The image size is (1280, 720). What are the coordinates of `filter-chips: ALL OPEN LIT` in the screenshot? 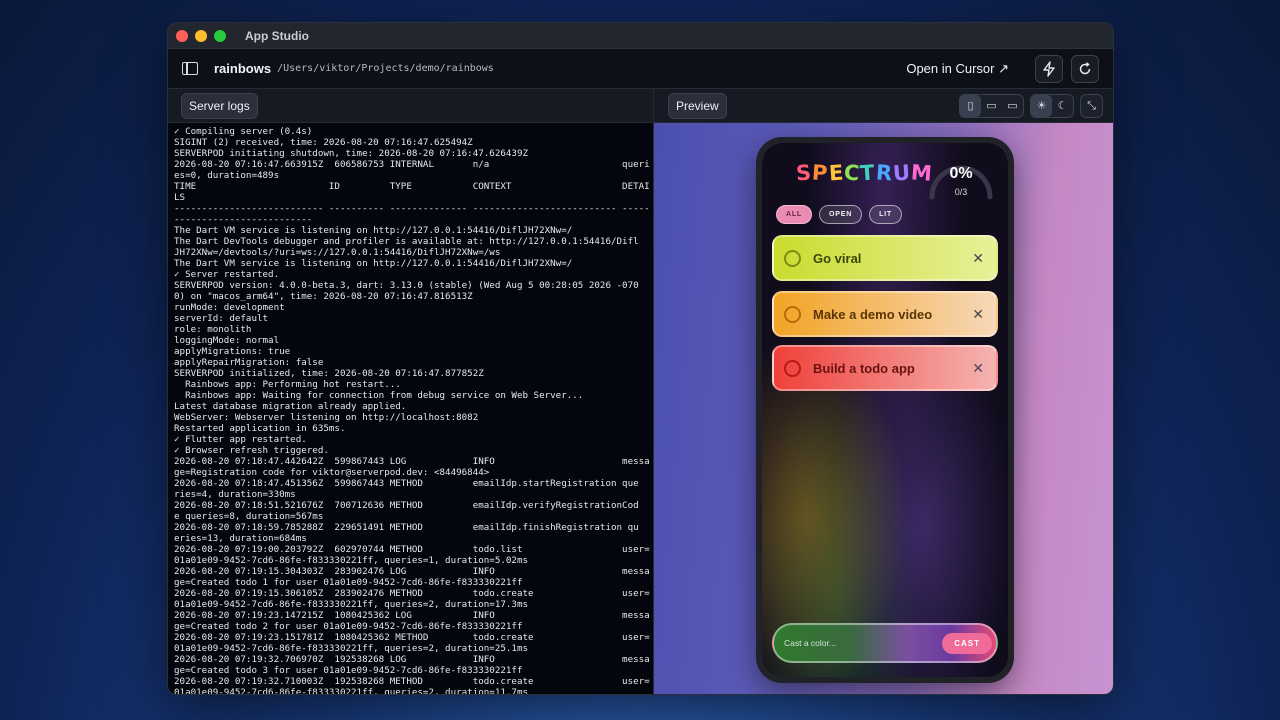 It's located at (842, 214).